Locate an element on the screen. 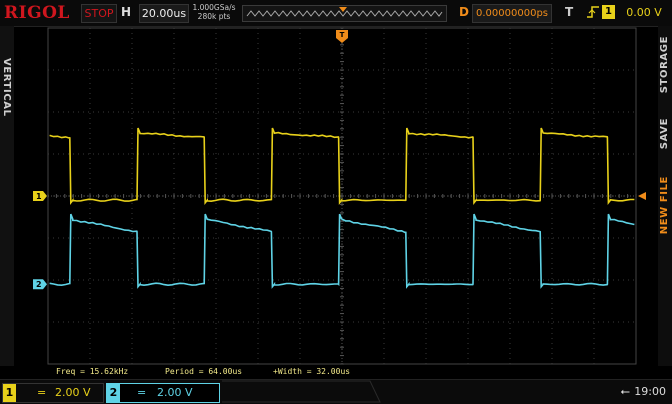  measurement-freq: Freq = 15.62kHz is located at coordinates (92, 371).